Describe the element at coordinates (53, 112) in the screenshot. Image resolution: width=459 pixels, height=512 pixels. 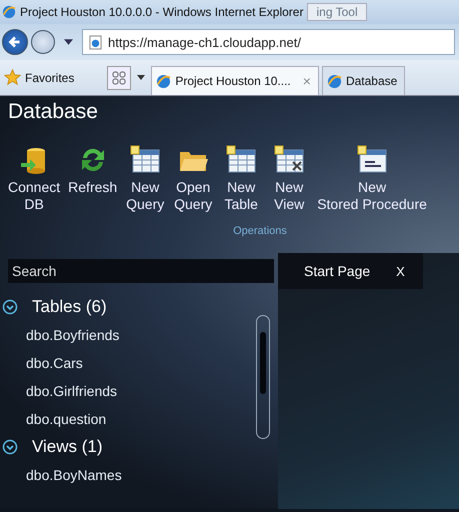
I see `page-heading: Database` at that location.